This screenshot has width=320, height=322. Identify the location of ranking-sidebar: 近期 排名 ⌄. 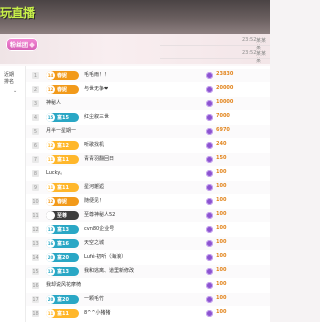
(13, 194).